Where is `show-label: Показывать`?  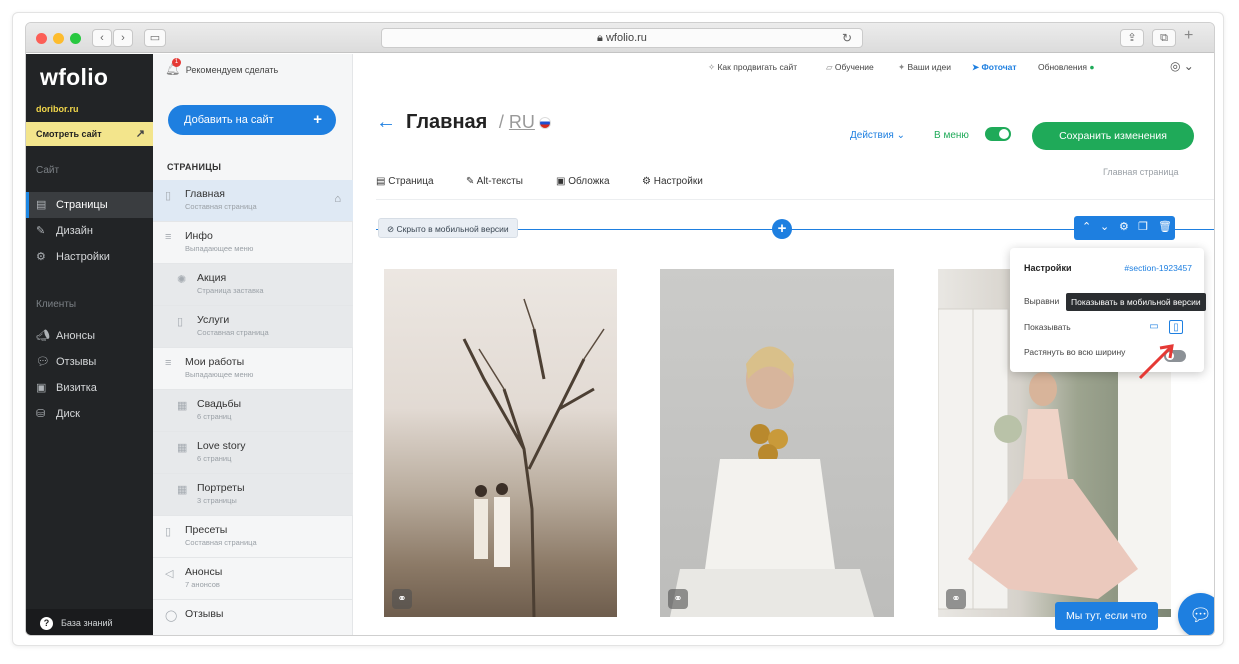 show-label: Показывать is located at coordinates (1047, 327).